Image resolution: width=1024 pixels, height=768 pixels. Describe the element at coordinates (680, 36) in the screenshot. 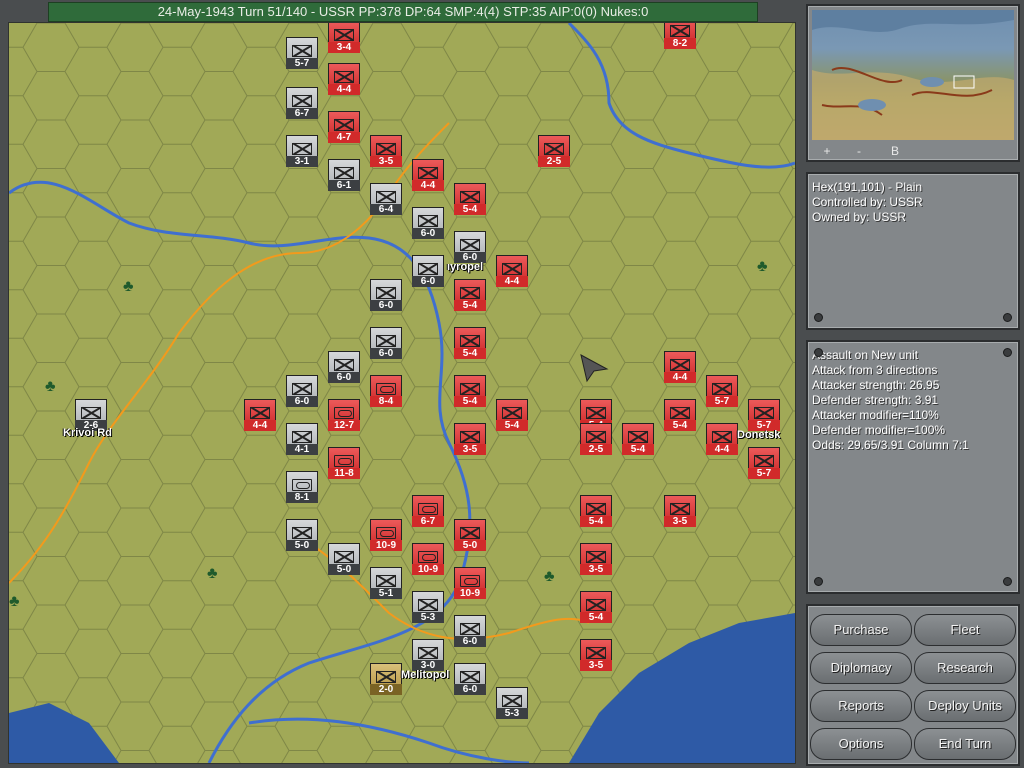

I see `unit-counter: 8-2` at that location.